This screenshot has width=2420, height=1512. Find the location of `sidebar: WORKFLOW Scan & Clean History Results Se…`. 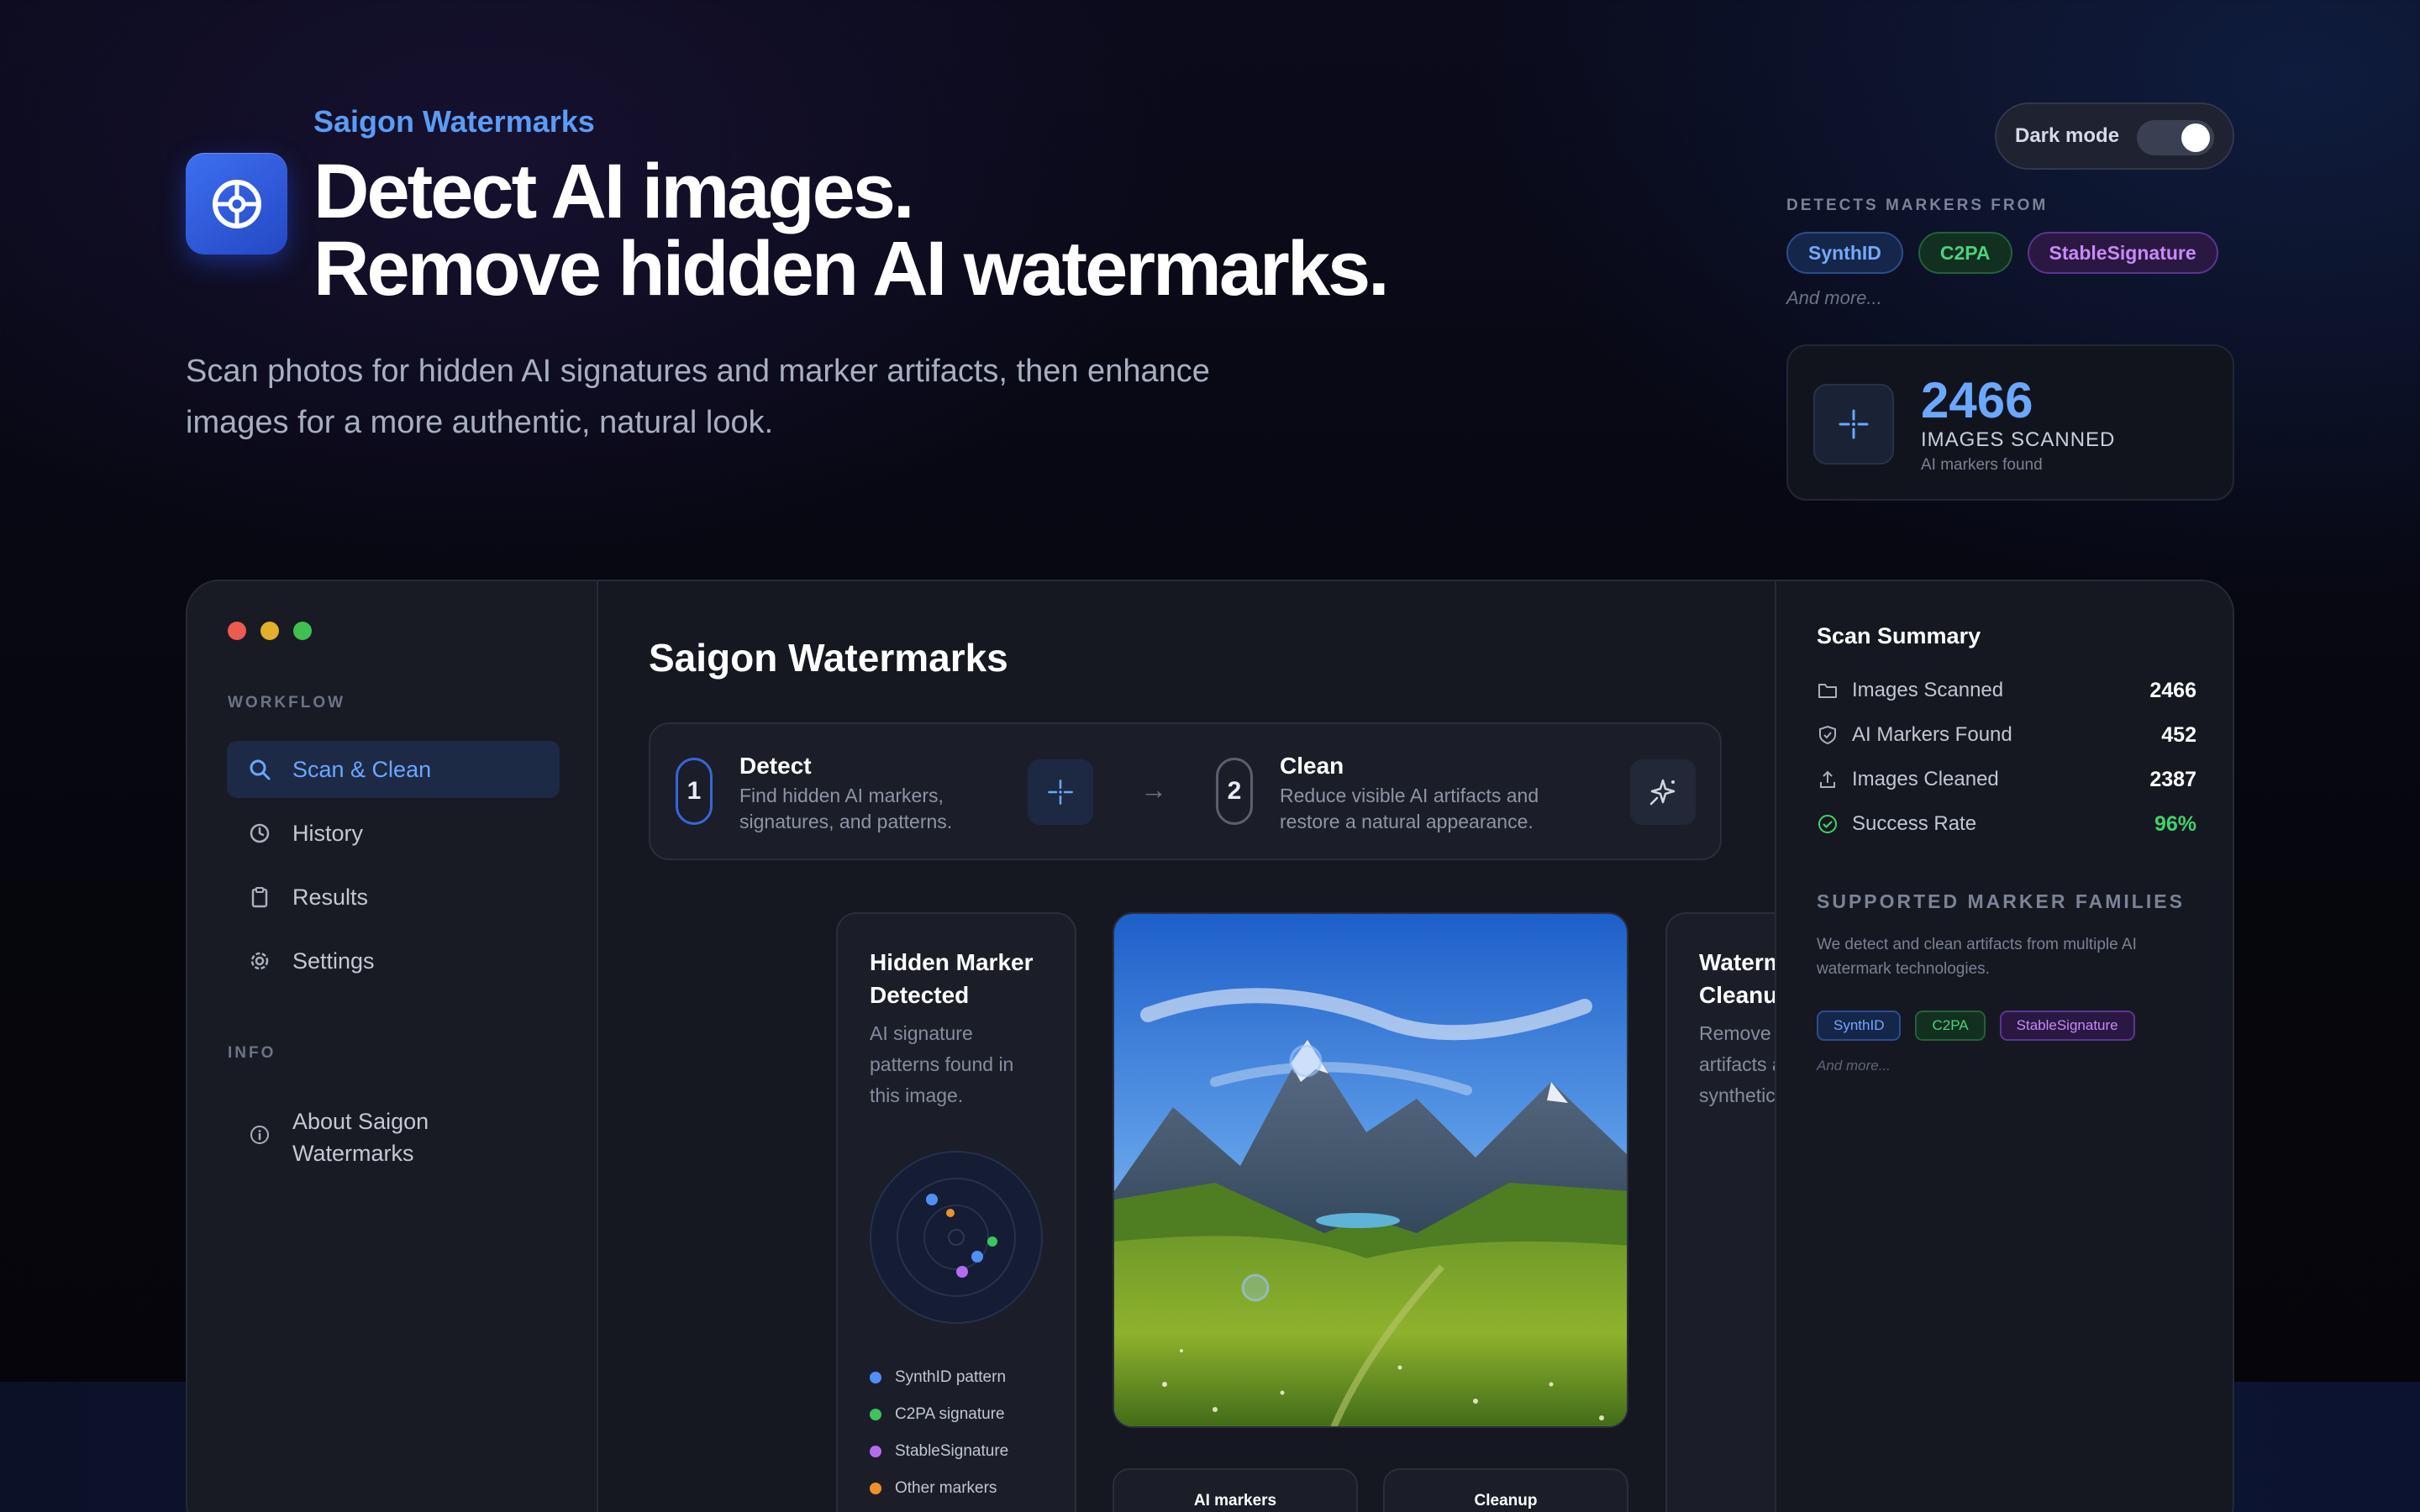

sidebar: WORKFLOW Scan & Clean History Results Se… is located at coordinates (392, 1046).